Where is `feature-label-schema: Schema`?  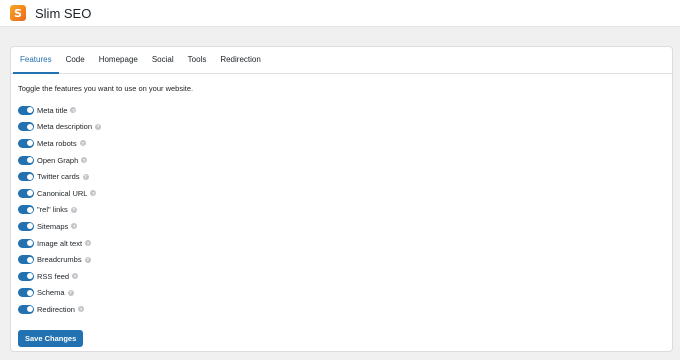
feature-label-schema: Schema is located at coordinates (51, 293).